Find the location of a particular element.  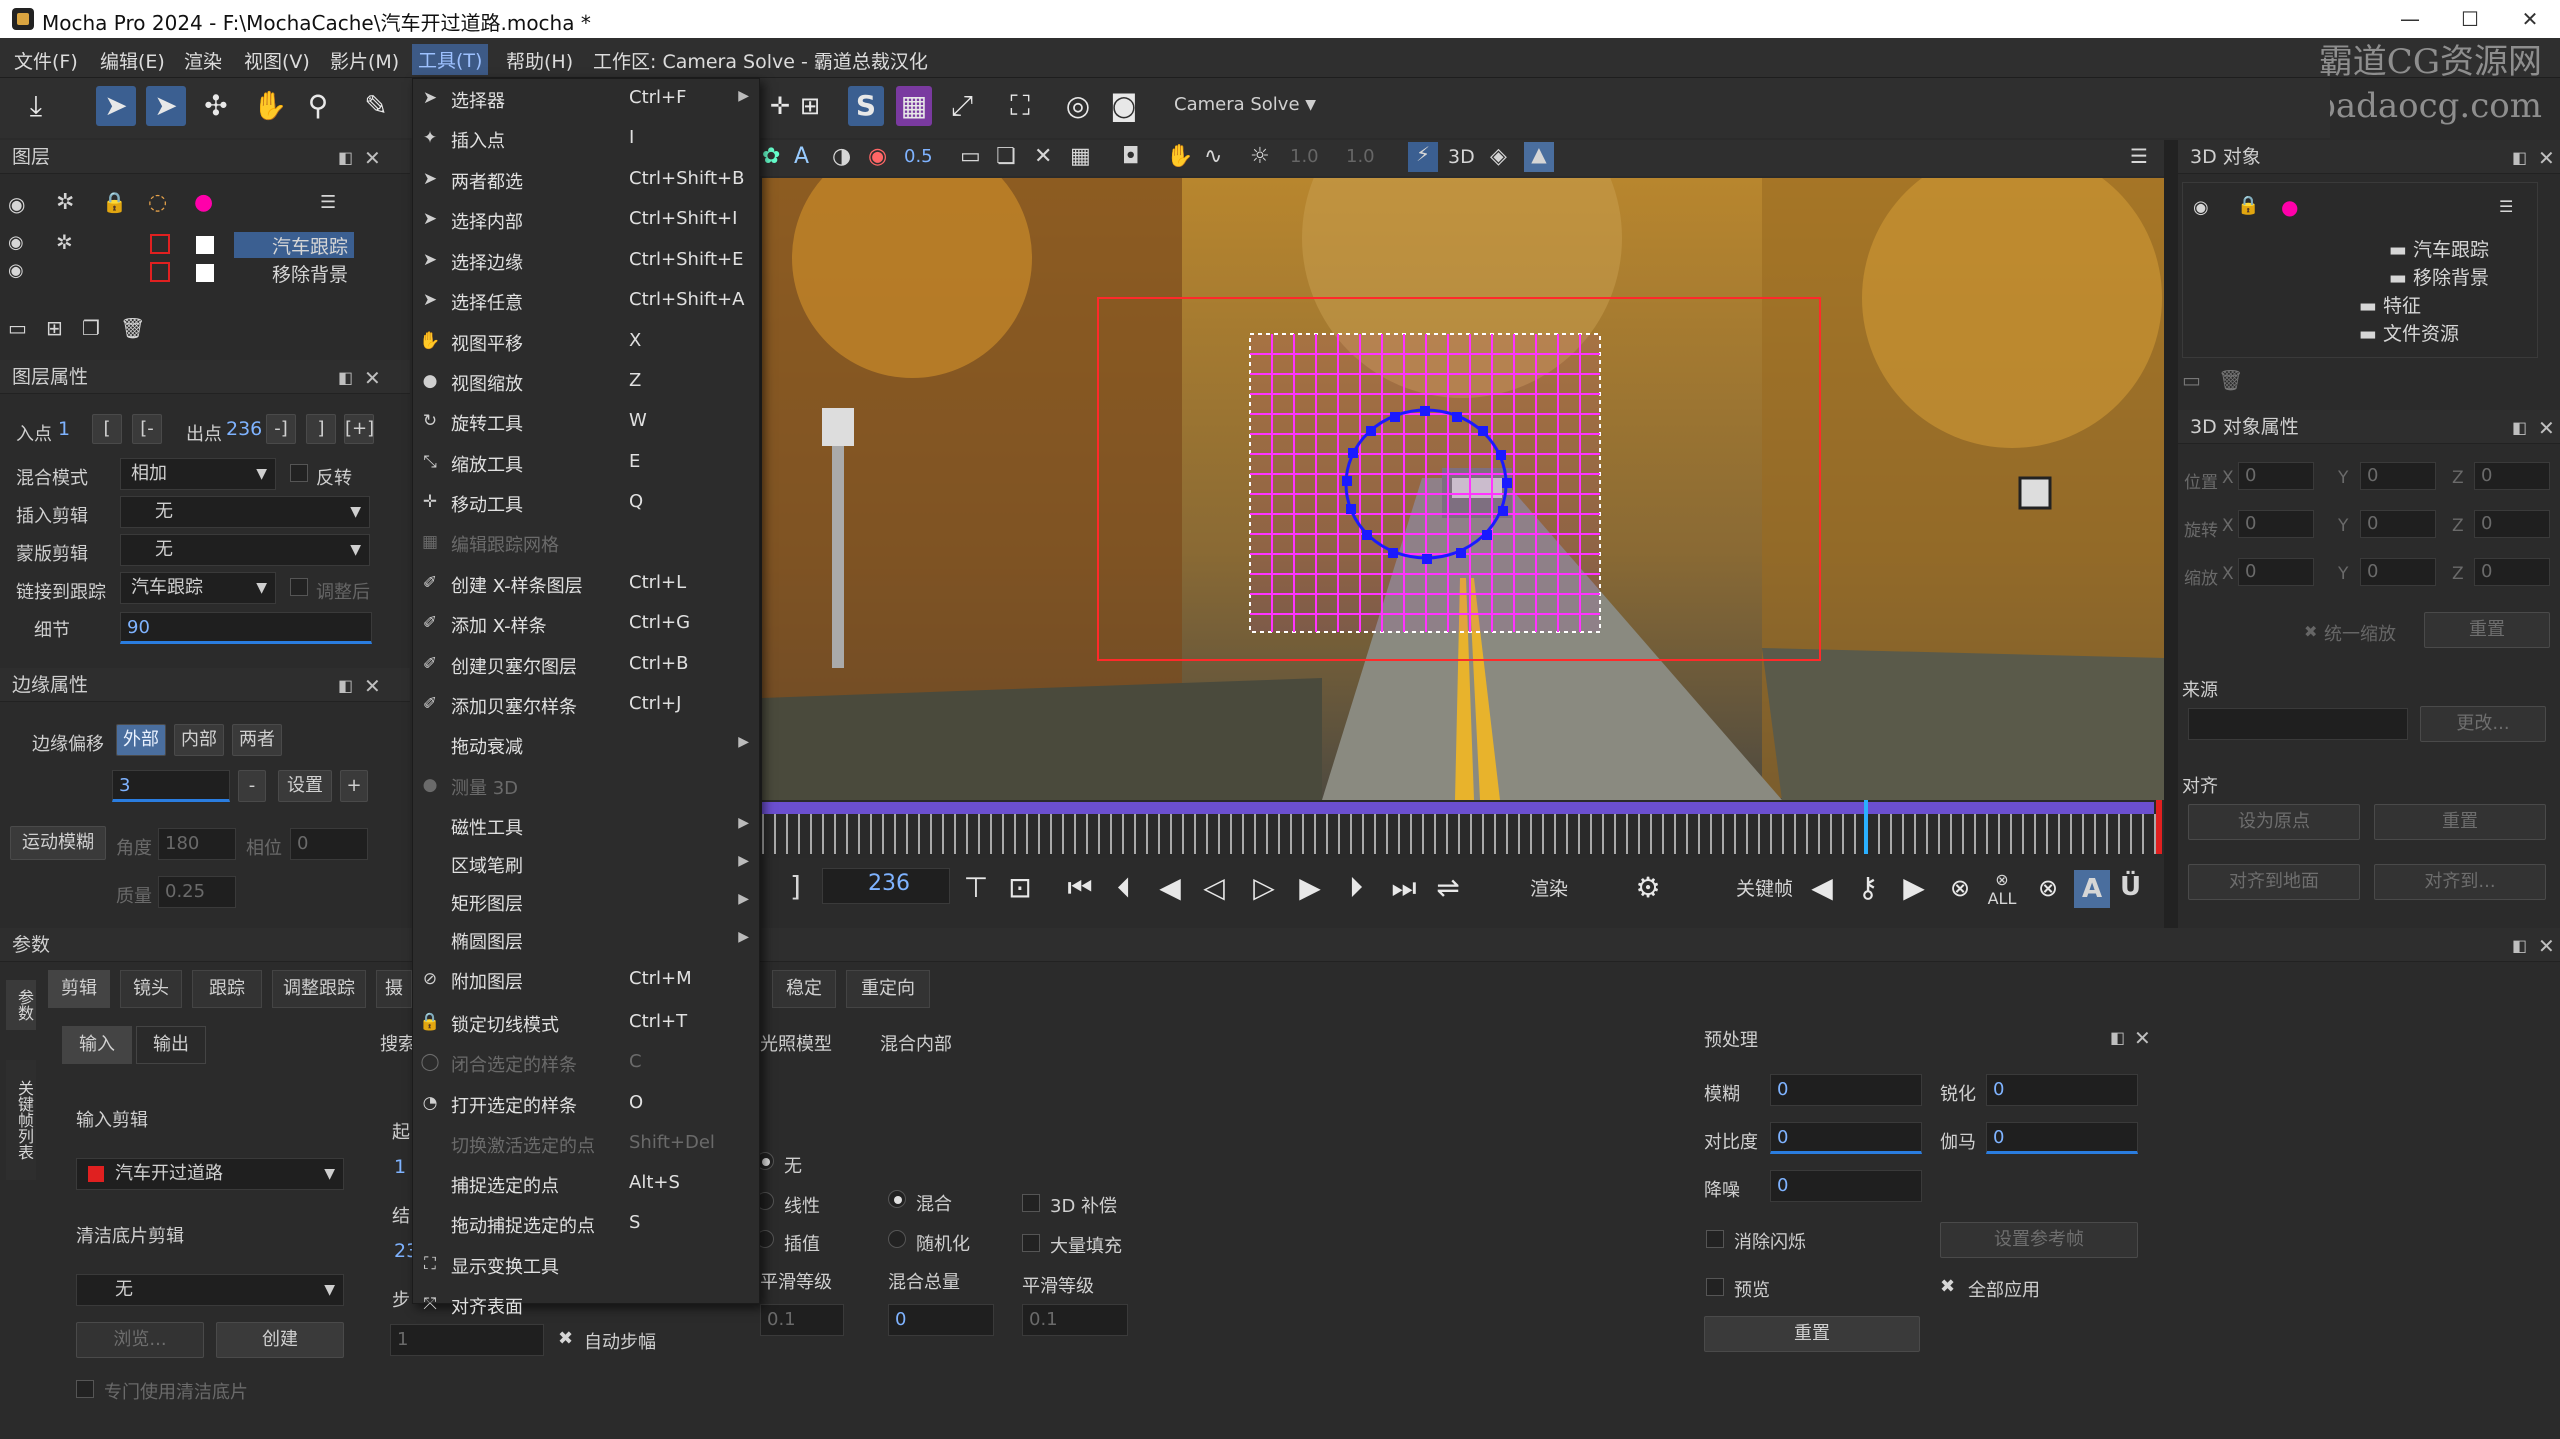

insert-clip-select: 无 is located at coordinates (245, 512).